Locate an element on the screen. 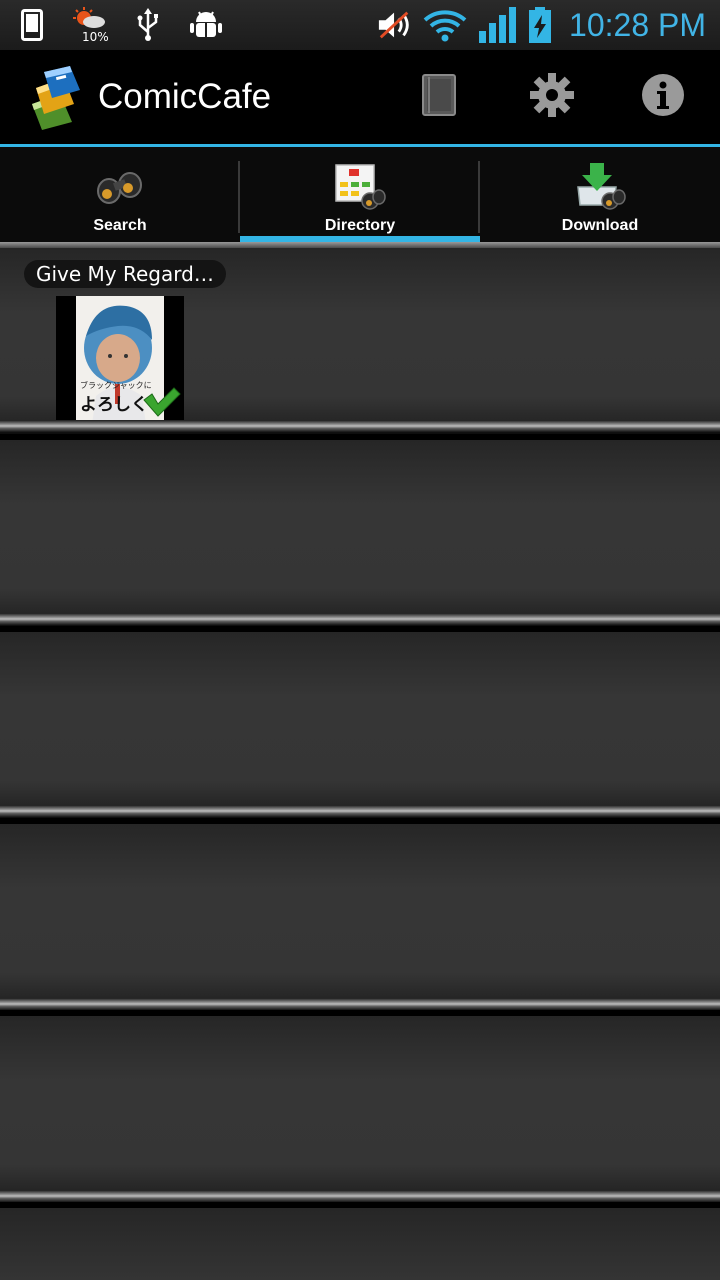 The image size is (720, 1280). tab-download-label: Download is located at coordinates (600, 225).